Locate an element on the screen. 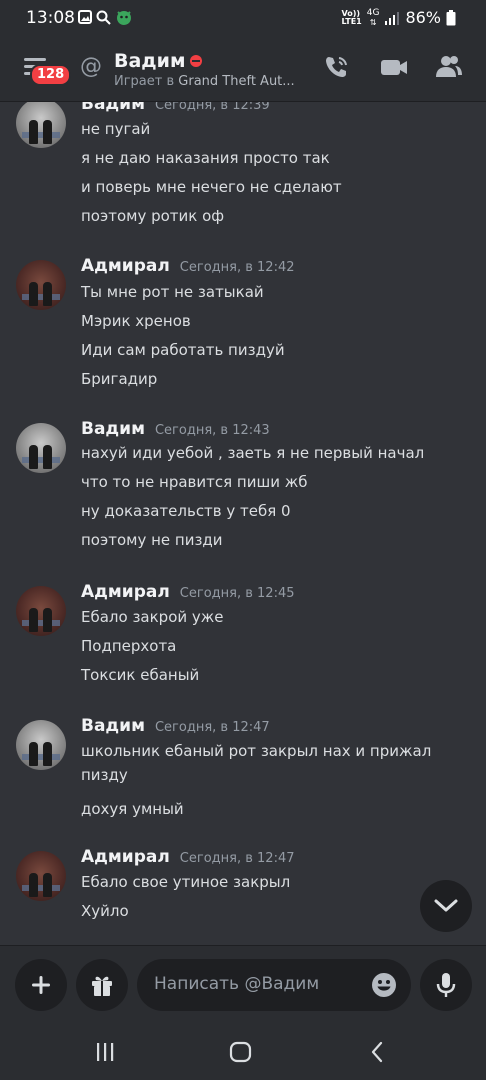  message-input: Написать @Вадим is located at coordinates (274, 985).